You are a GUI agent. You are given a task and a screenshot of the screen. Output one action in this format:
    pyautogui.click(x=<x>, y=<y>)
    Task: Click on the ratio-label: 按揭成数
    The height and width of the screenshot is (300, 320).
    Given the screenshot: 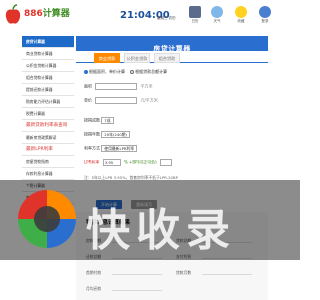 What is the action you would take?
    pyautogui.click(x=92, y=120)
    